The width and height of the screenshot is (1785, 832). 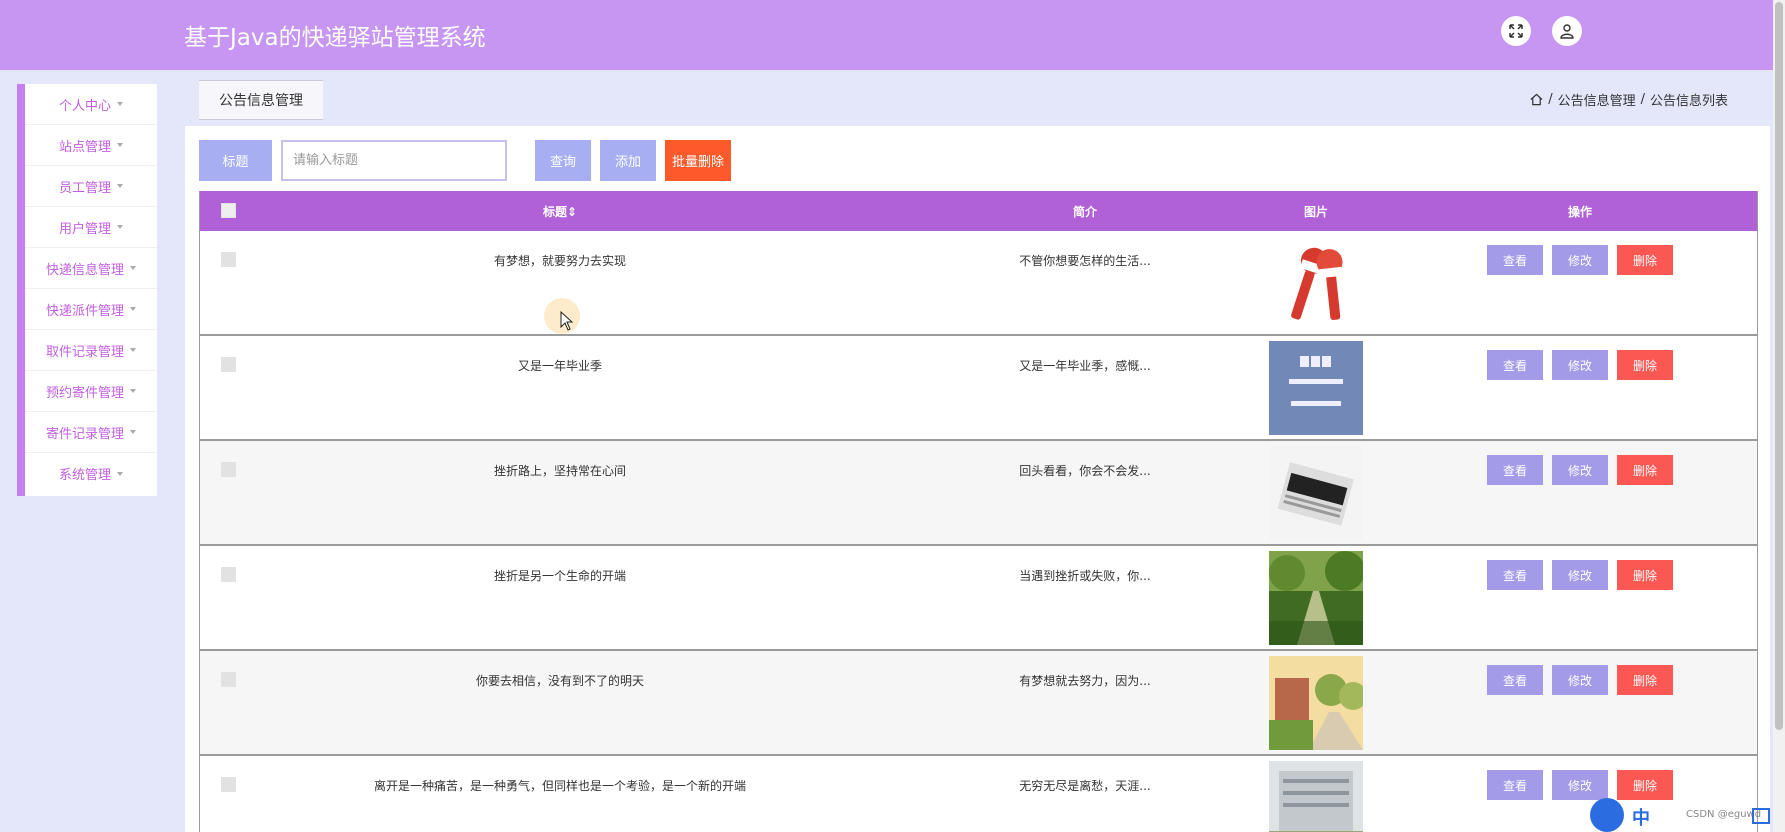 I want to click on sidebar-item-system: 系统管理, so click(x=91, y=473).